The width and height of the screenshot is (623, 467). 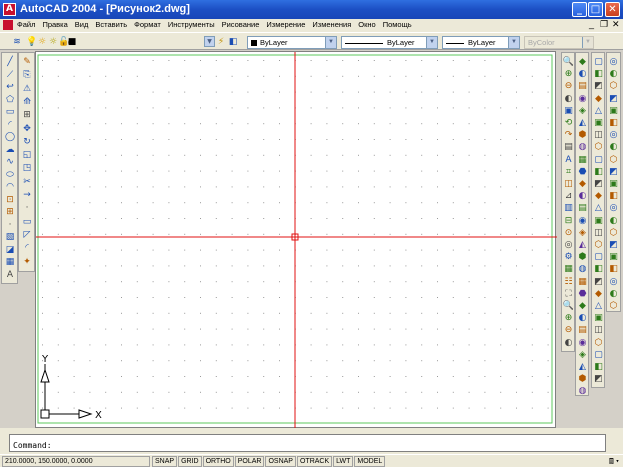 What do you see at coordinates (613, 160) in the screenshot?
I see `surfaces-tool-8-icon: ⬡` at bounding box center [613, 160].